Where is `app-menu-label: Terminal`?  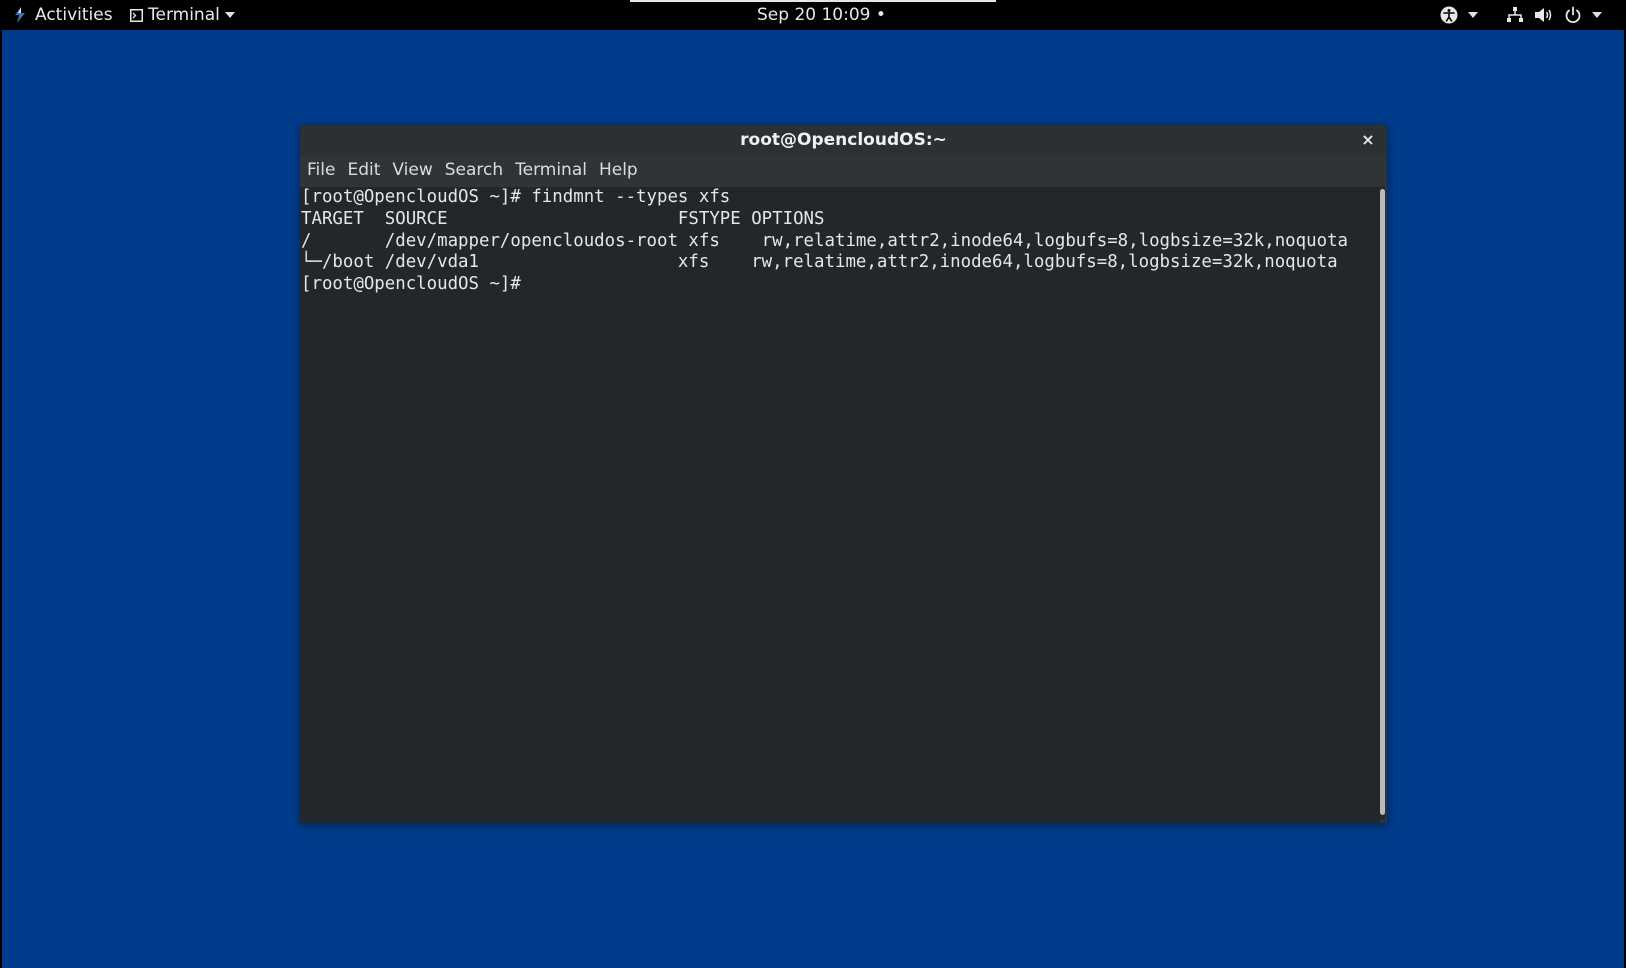
app-menu-label: Terminal is located at coordinates (184, 15).